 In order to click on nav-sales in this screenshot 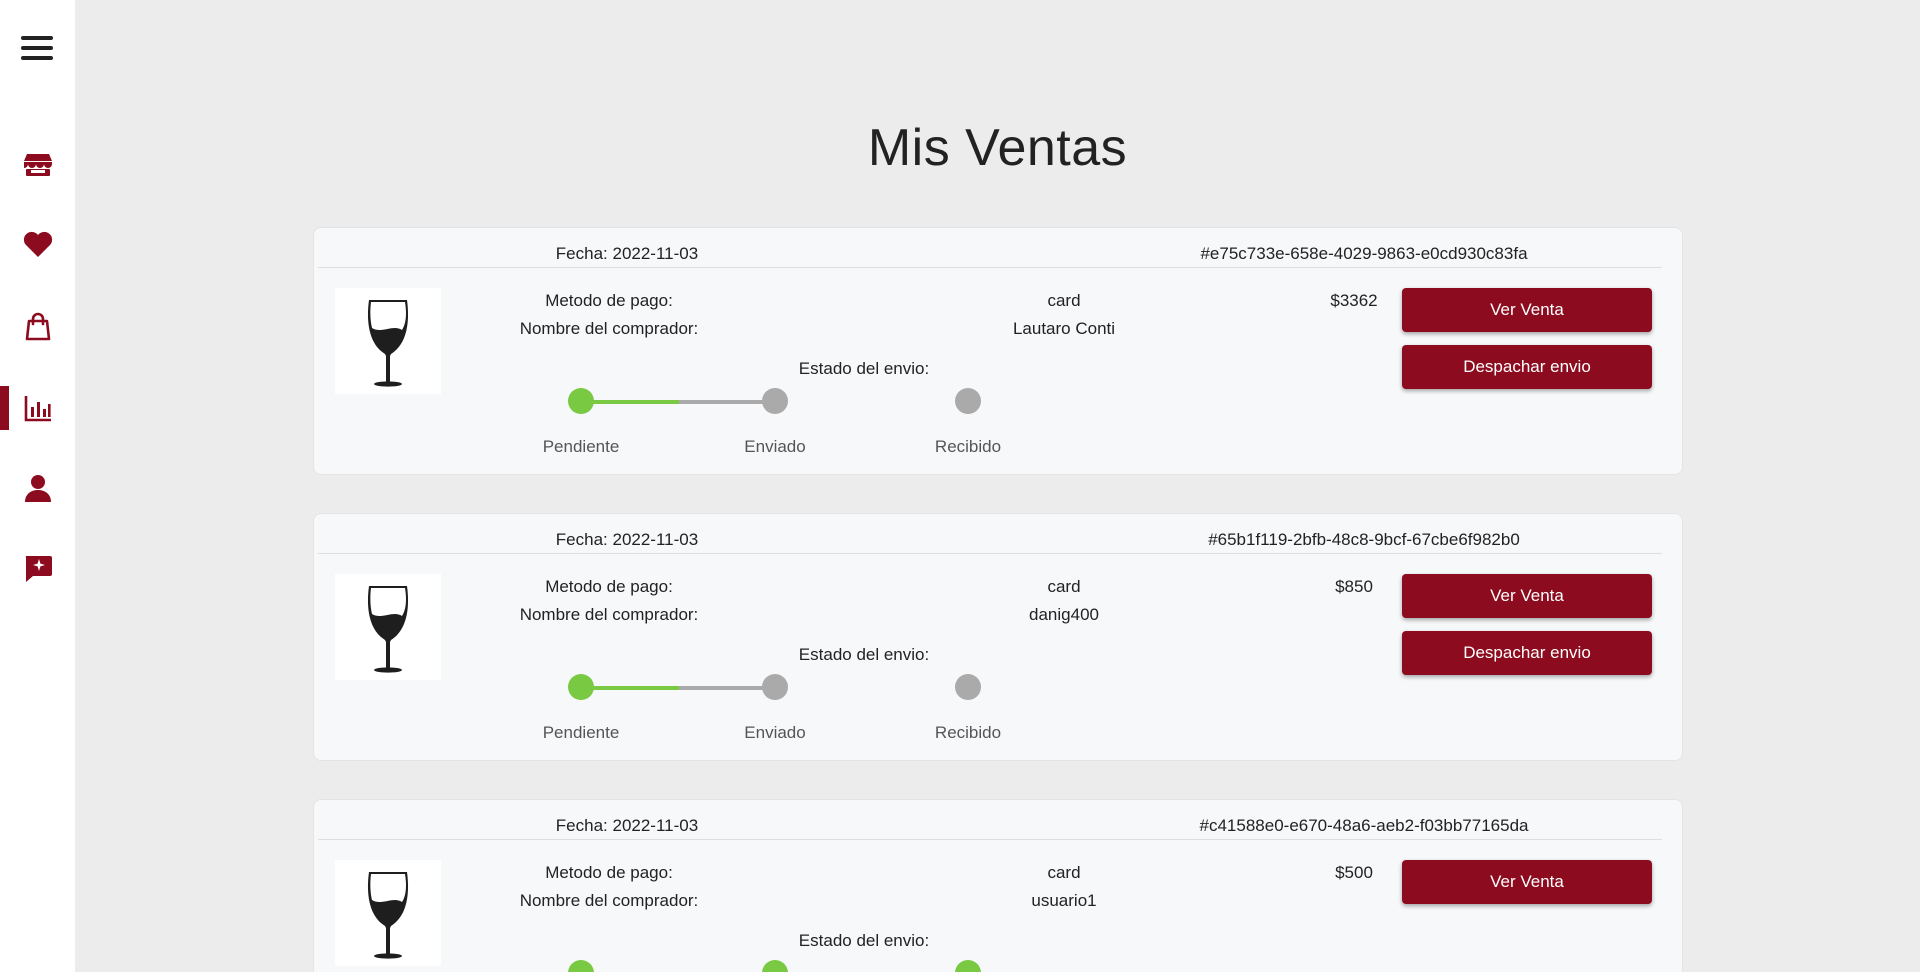, I will do `click(37, 408)`.